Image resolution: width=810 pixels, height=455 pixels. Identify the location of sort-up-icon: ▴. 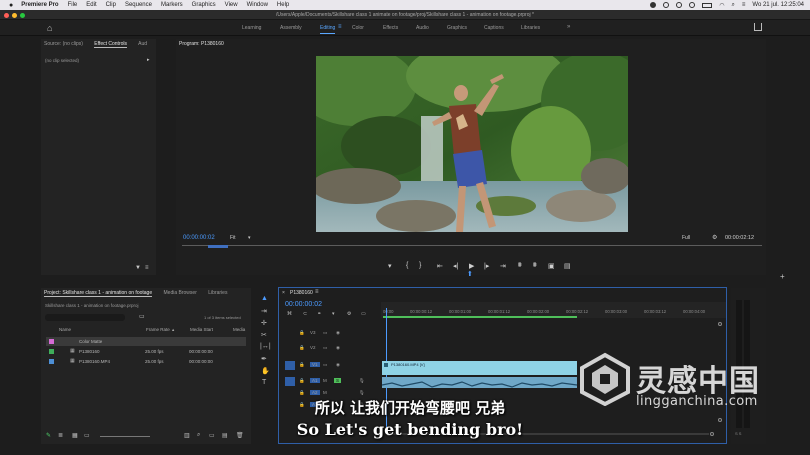
(173, 330).